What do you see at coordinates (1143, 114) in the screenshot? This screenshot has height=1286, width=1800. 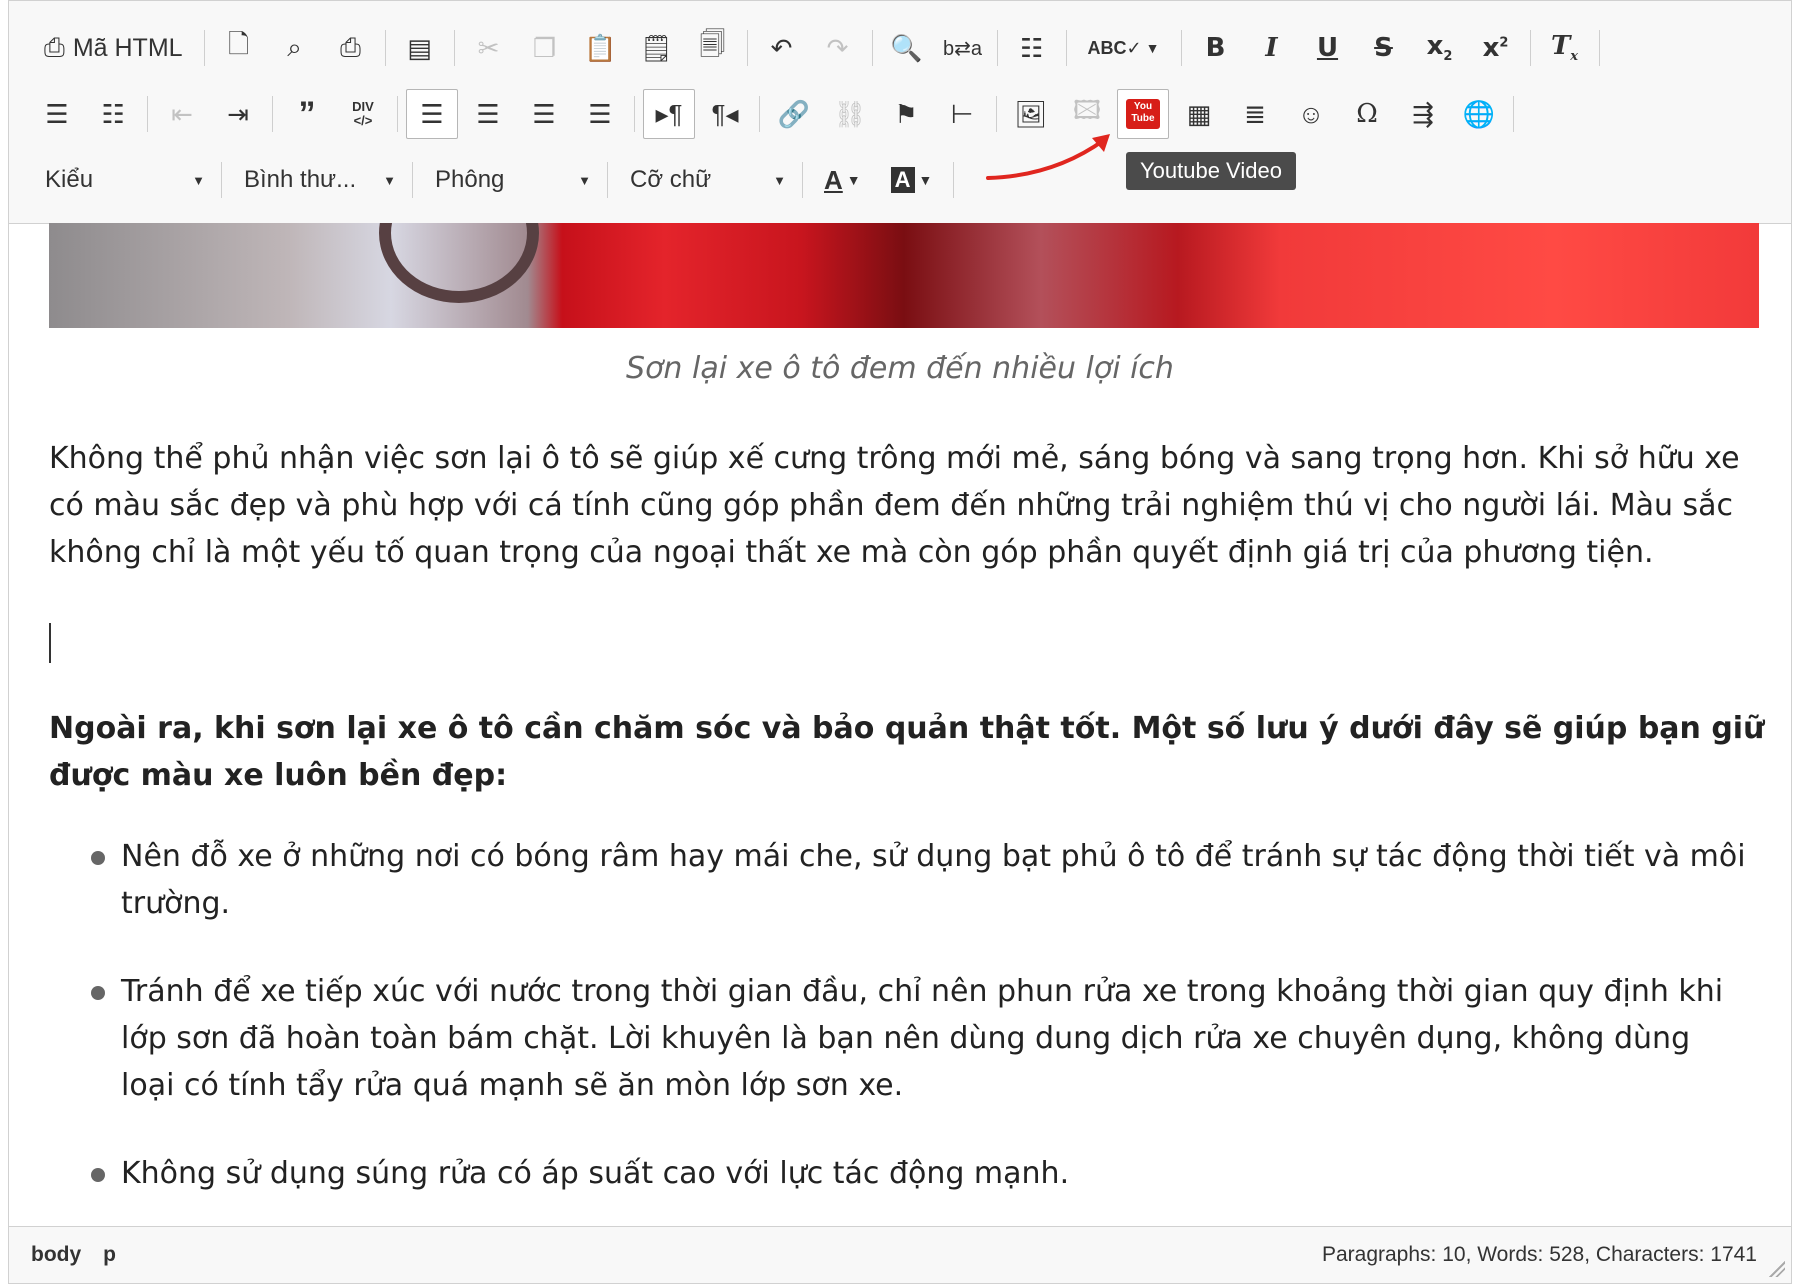 I see `youtube-button: You Tube` at bounding box center [1143, 114].